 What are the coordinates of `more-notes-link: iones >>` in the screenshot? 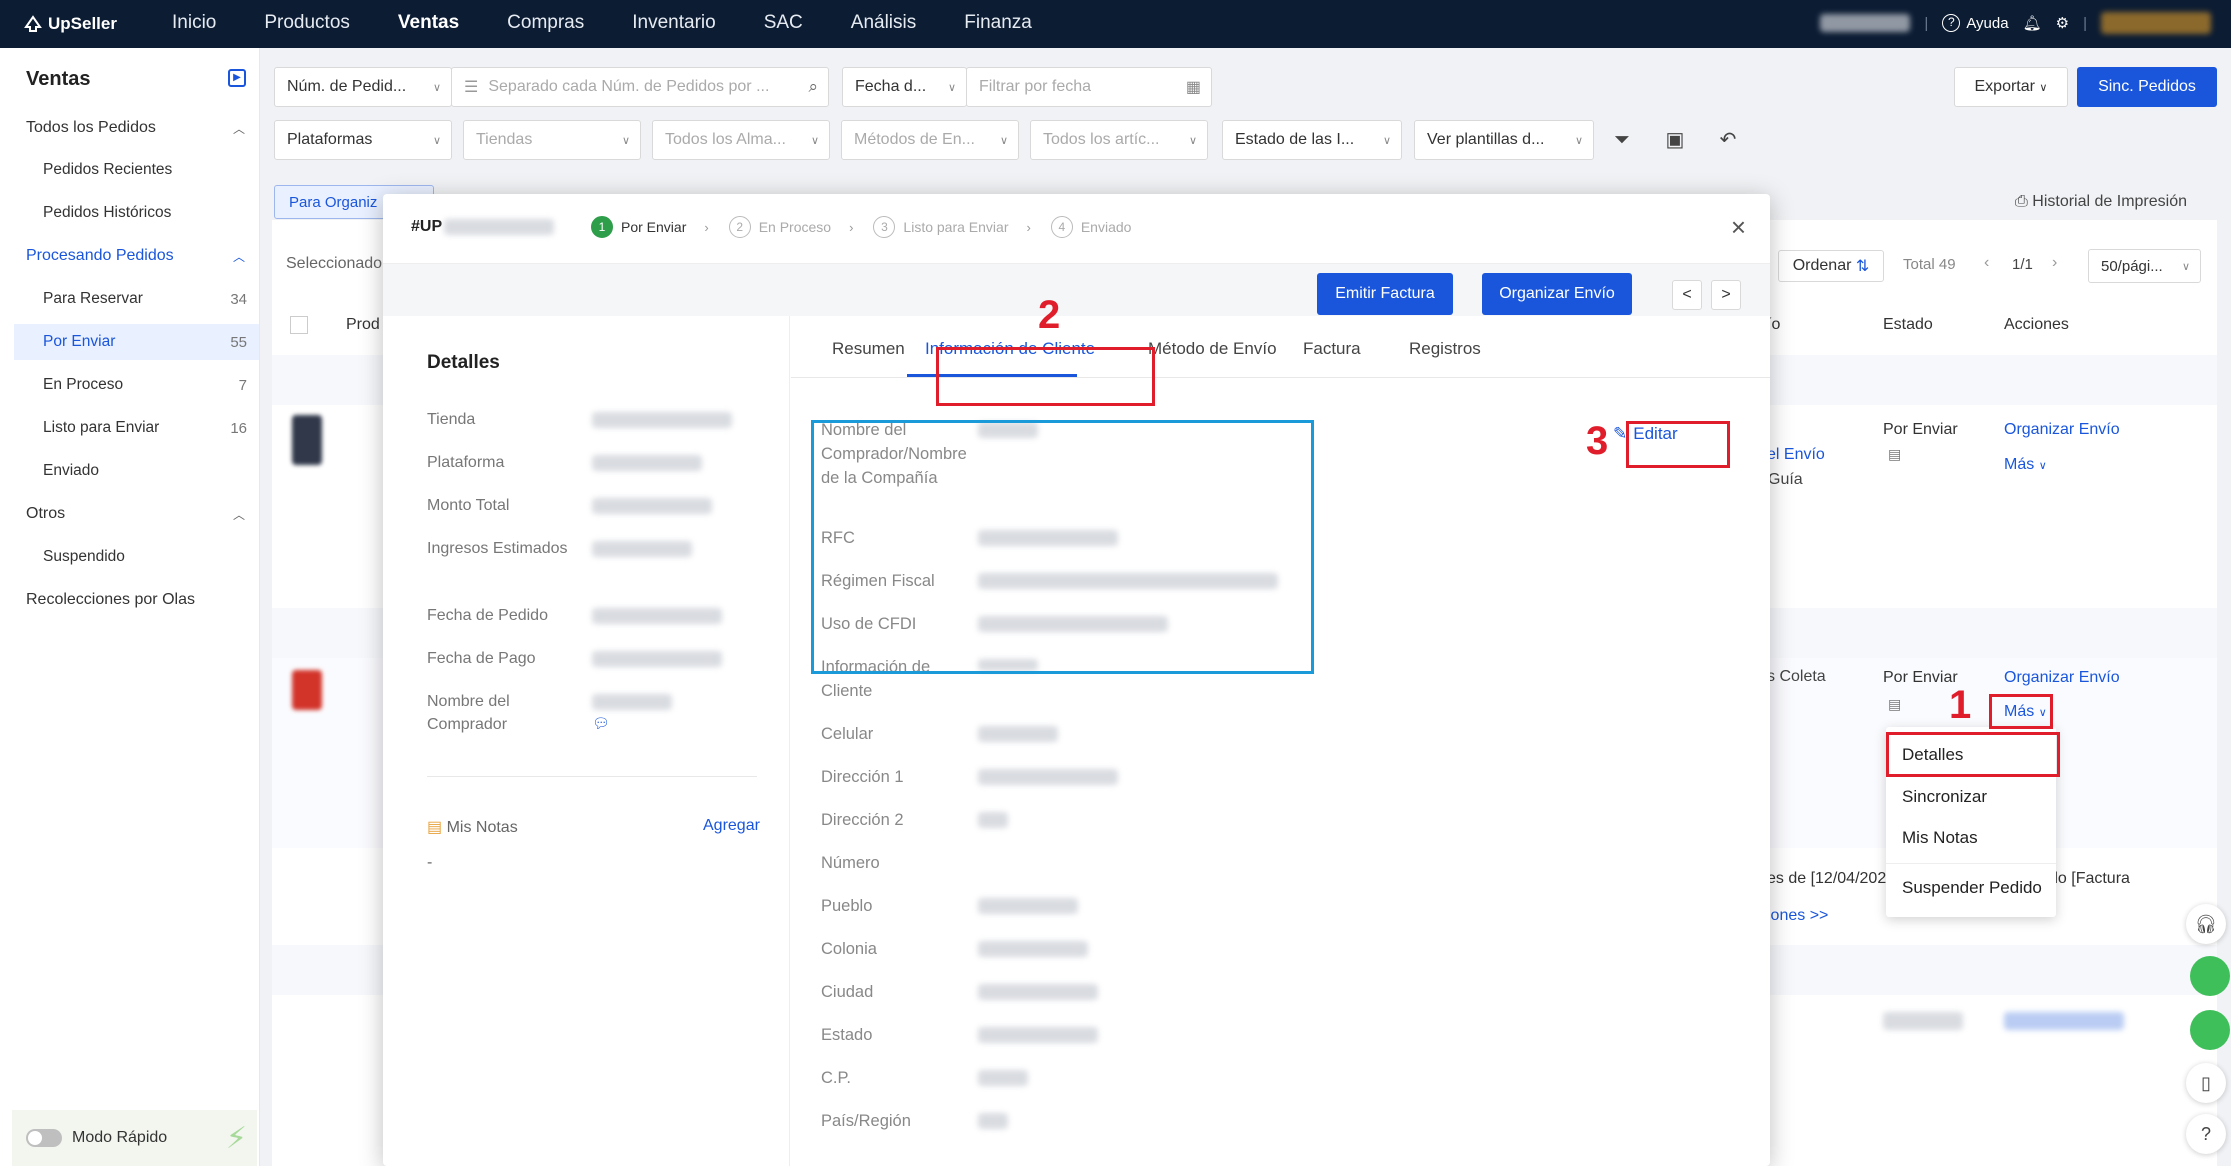 It's located at (1797, 916).